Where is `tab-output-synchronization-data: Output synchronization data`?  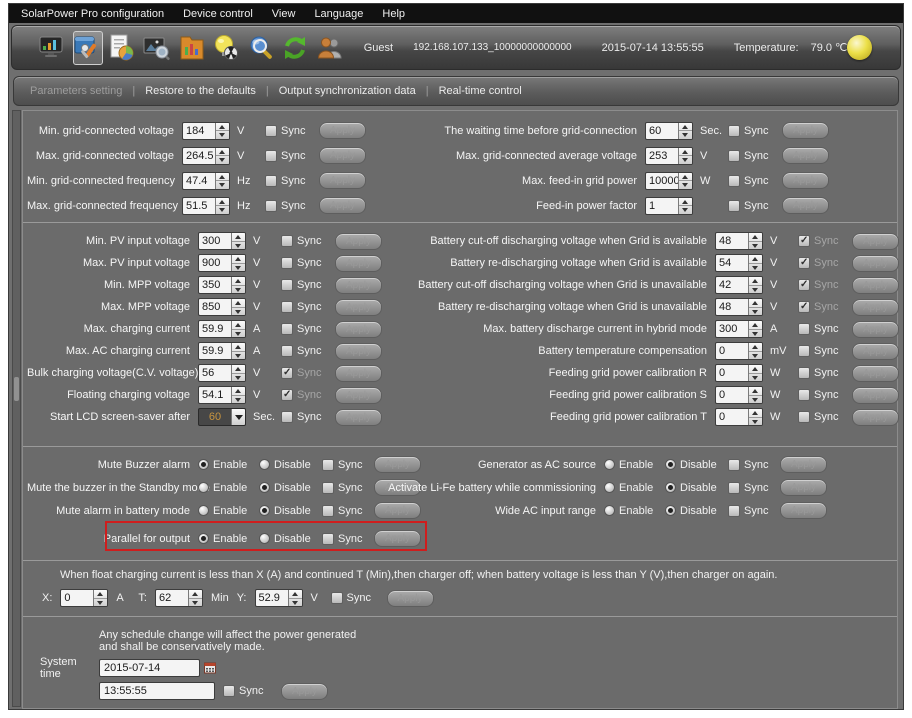
tab-output-synchronization-data: Output synchronization data is located at coordinates (347, 91).